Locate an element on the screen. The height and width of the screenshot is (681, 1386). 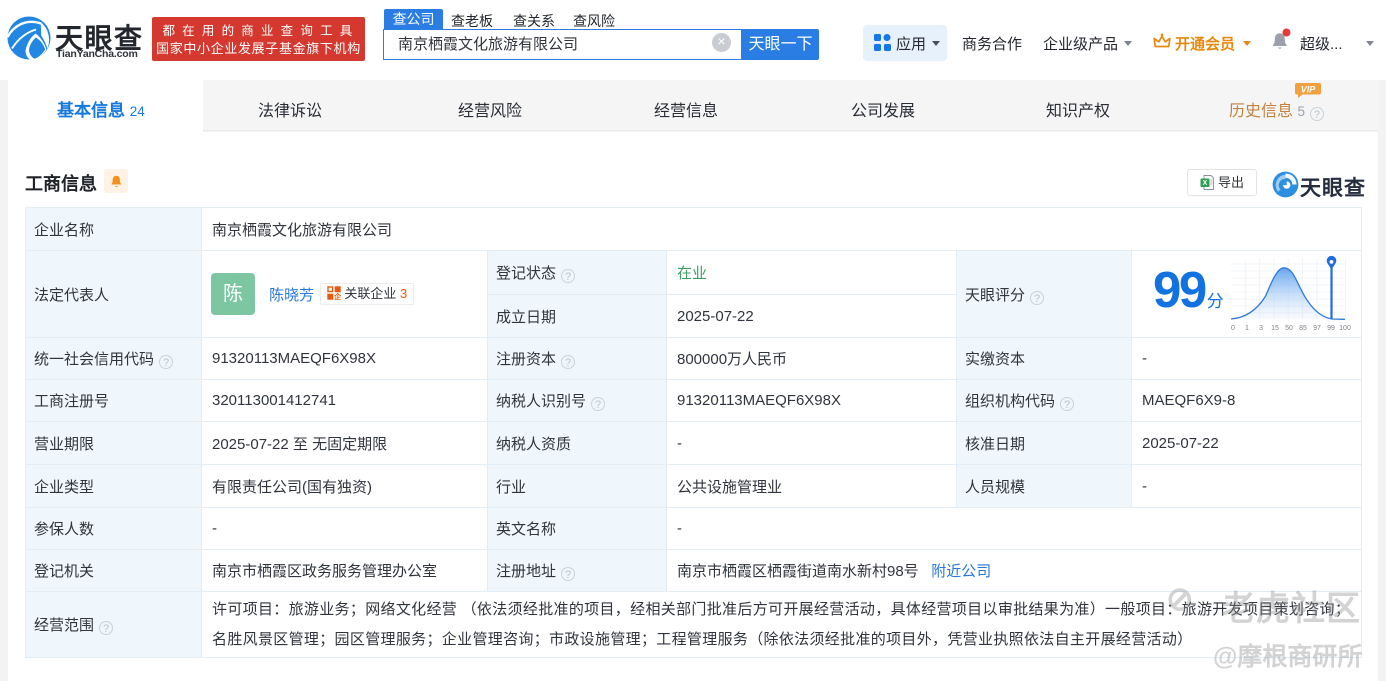
svg-text: 1 is located at coordinates (1247, 328).